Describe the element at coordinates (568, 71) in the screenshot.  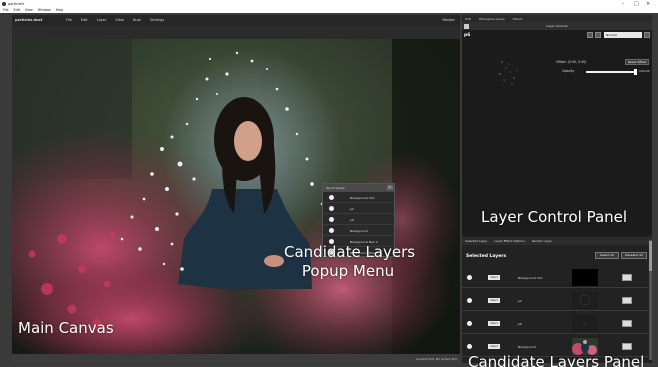
I see `opacity-label: Opacity` at that location.